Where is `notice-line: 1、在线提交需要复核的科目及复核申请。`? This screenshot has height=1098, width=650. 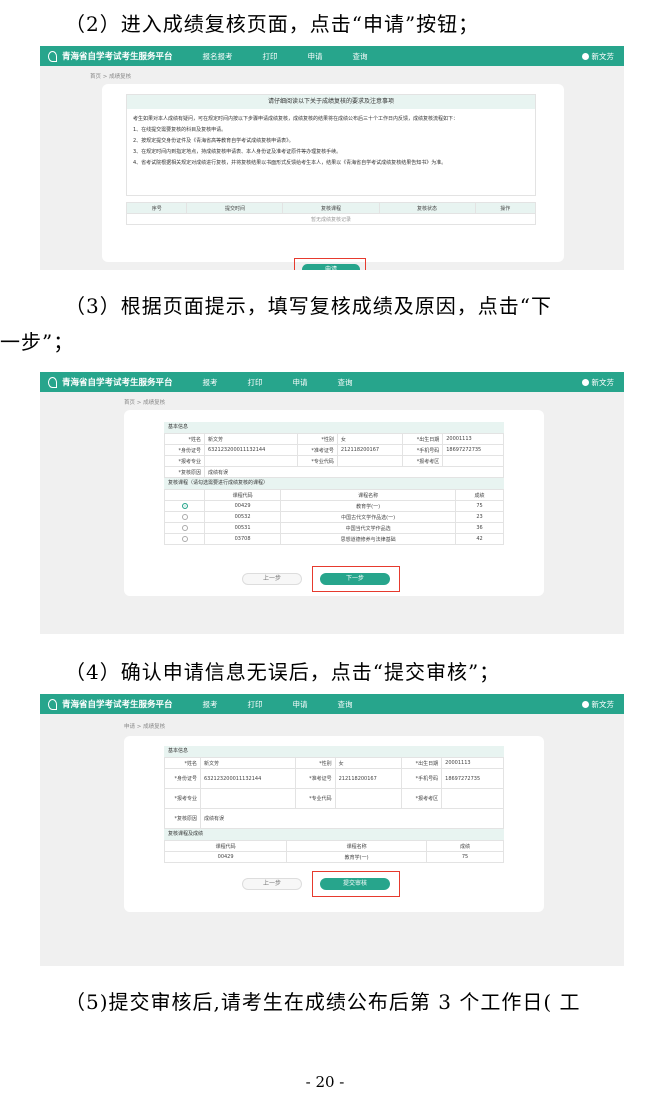
notice-line: 1、在线提交需要复核的科目及复核申请。 is located at coordinates (180, 130).